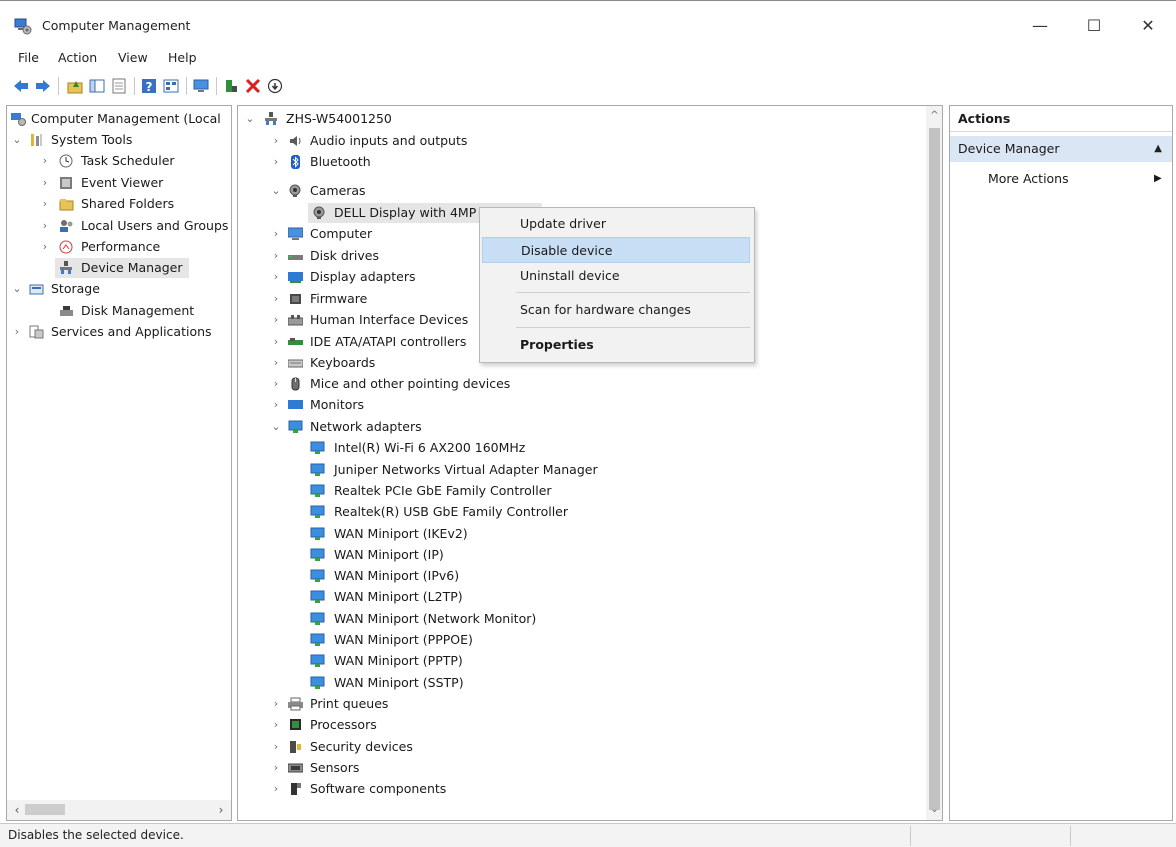  Describe the element at coordinates (934, 116) in the screenshot. I see `scroll-up-arrow-icon: ^` at that location.